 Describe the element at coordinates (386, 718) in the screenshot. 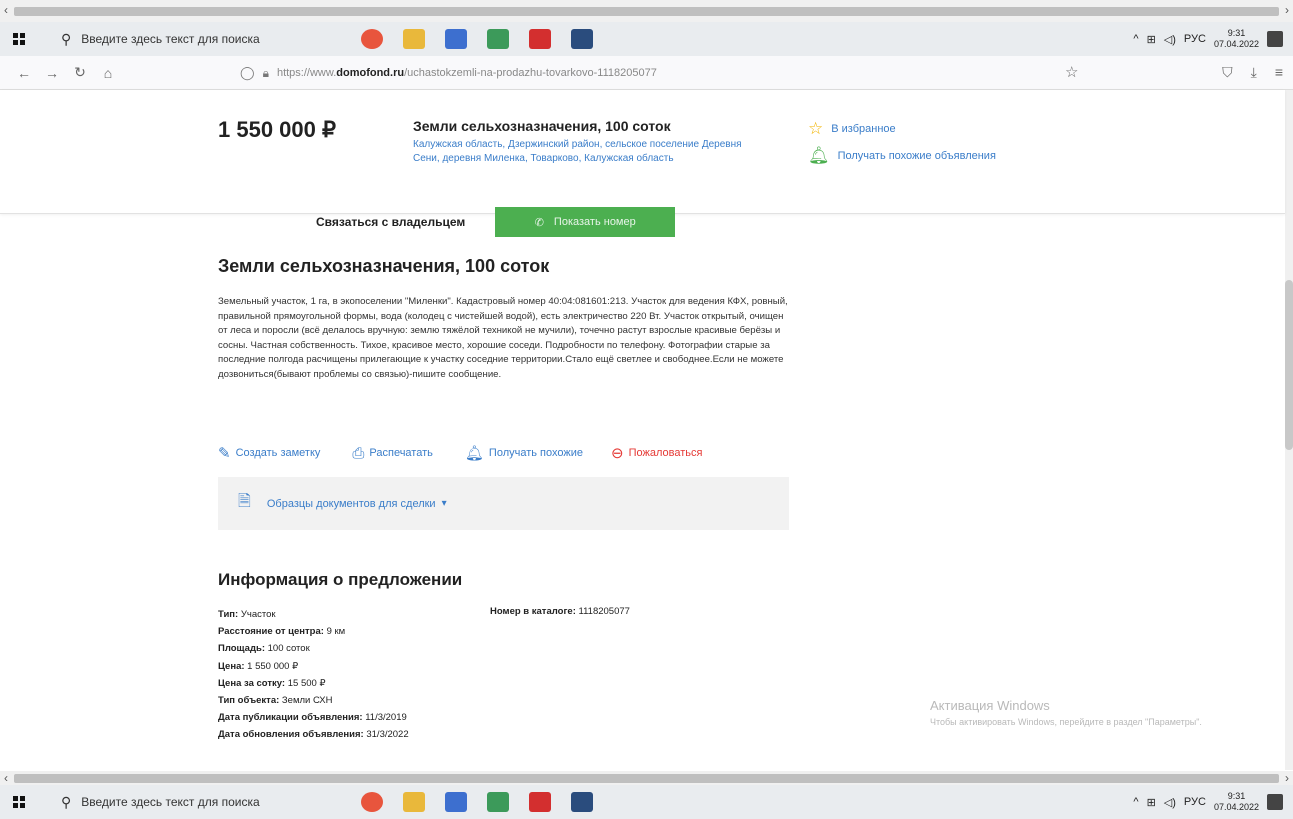

I see `info-value: 11/3/2019` at that location.